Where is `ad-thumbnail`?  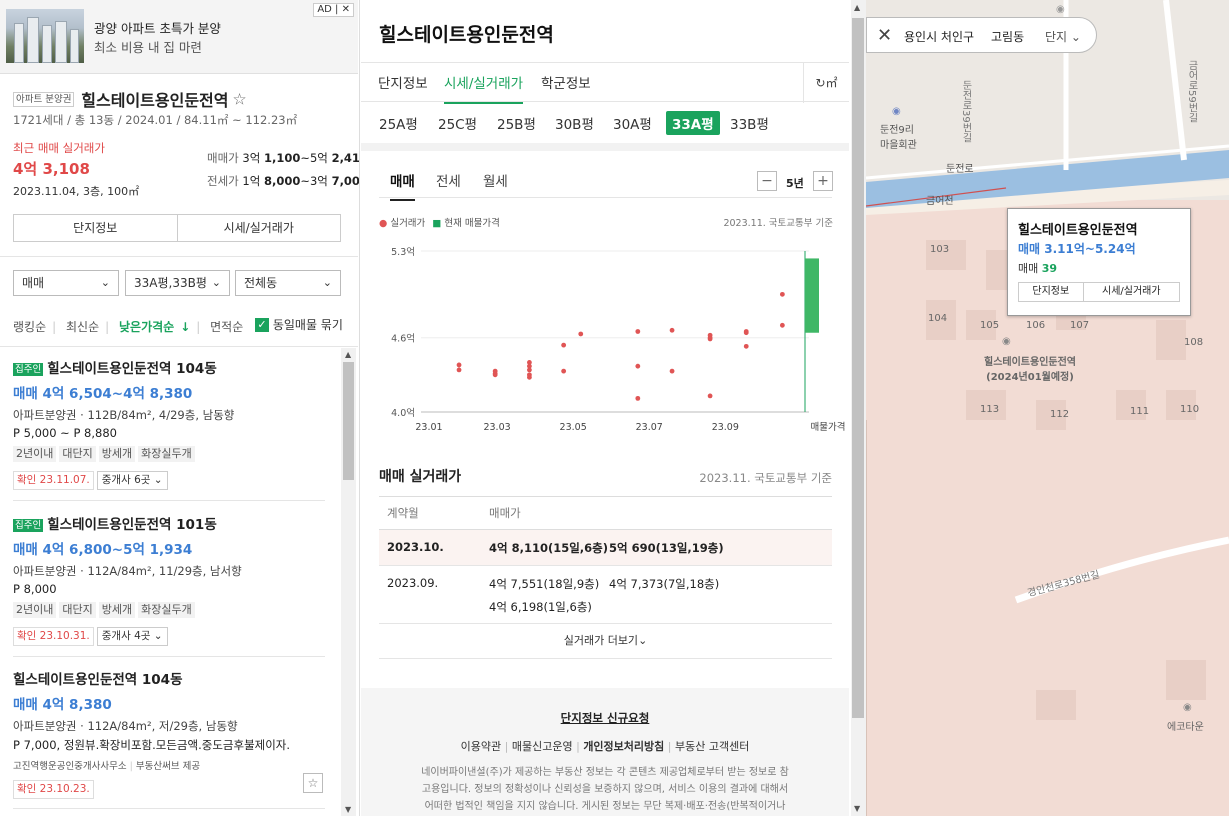 ad-thumbnail is located at coordinates (45, 36).